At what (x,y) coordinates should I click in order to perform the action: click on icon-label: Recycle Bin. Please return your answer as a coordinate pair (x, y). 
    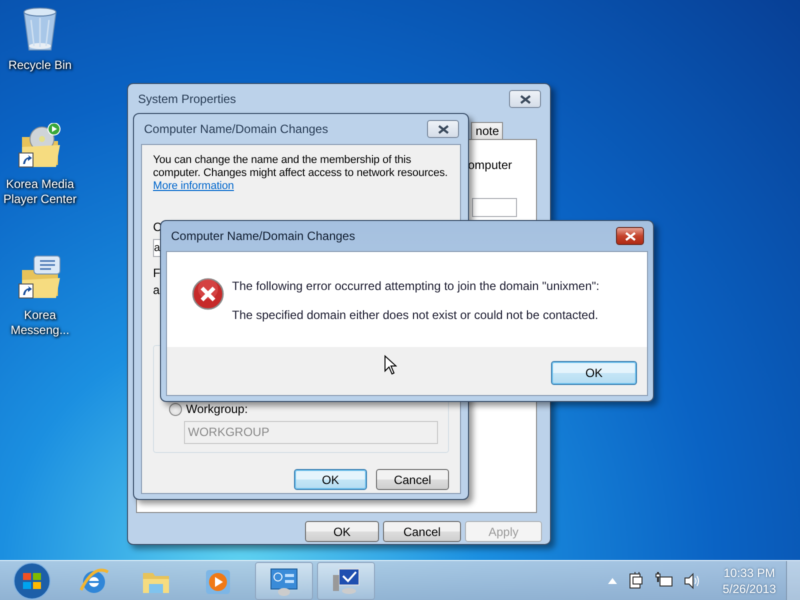
    Looking at the image, I should click on (40, 65).